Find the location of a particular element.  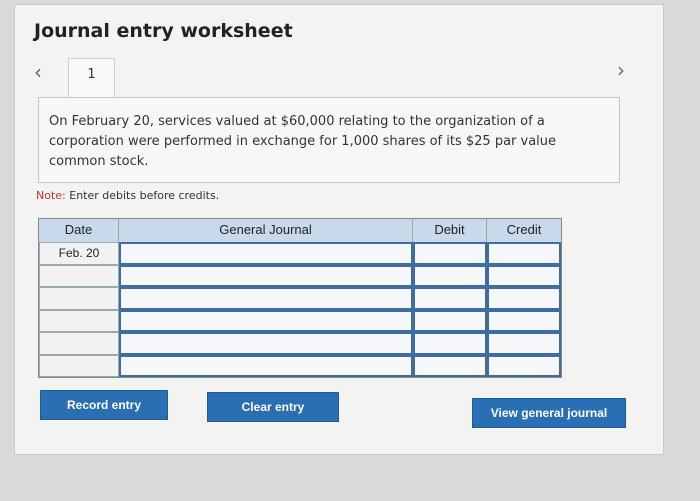

tab-1: 1 is located at coordinates (91, 78).